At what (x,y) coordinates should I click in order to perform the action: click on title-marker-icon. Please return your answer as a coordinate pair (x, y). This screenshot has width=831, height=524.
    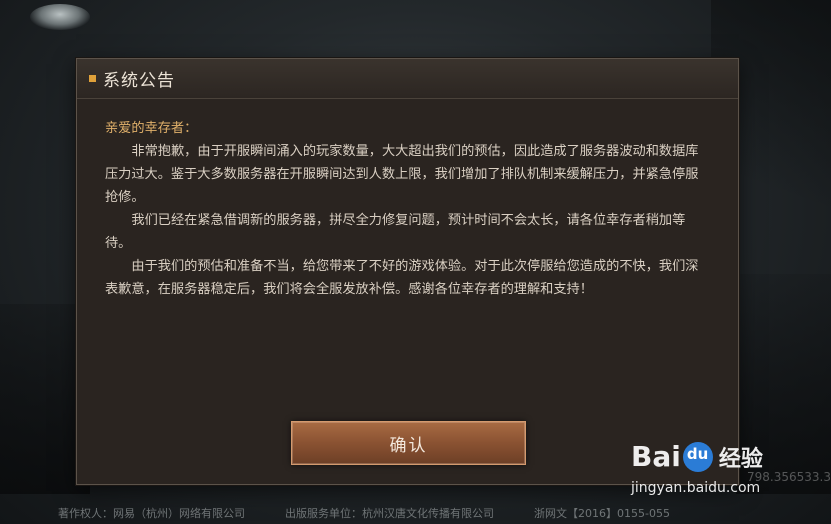
    Looking at the image, I should click on (92, 78).